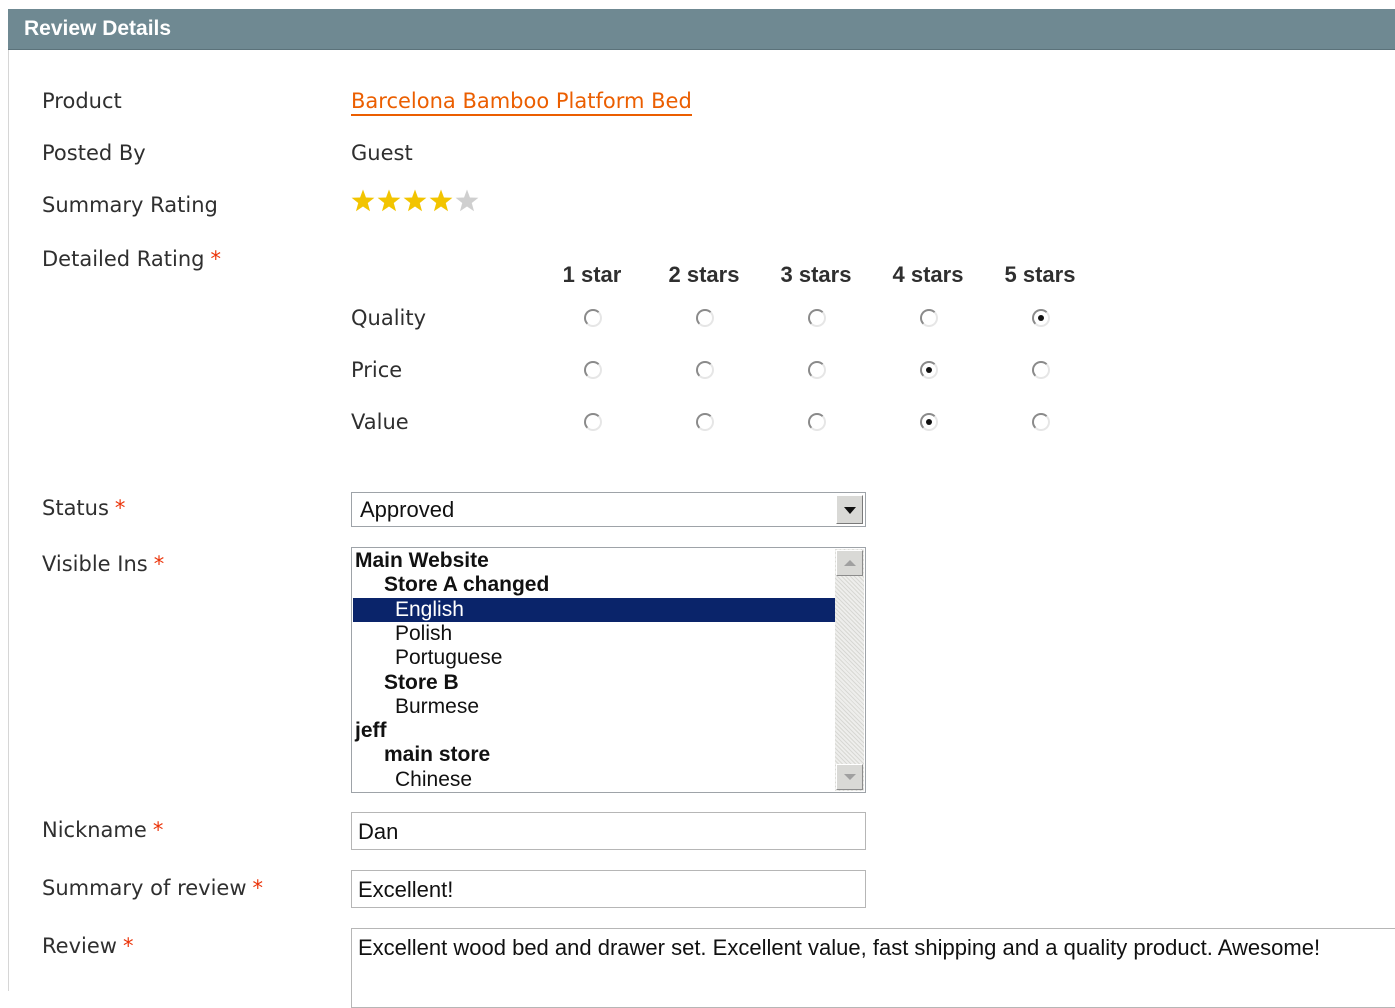  I want to click on listbox-group-label: Store A changed, so click(467, 585).